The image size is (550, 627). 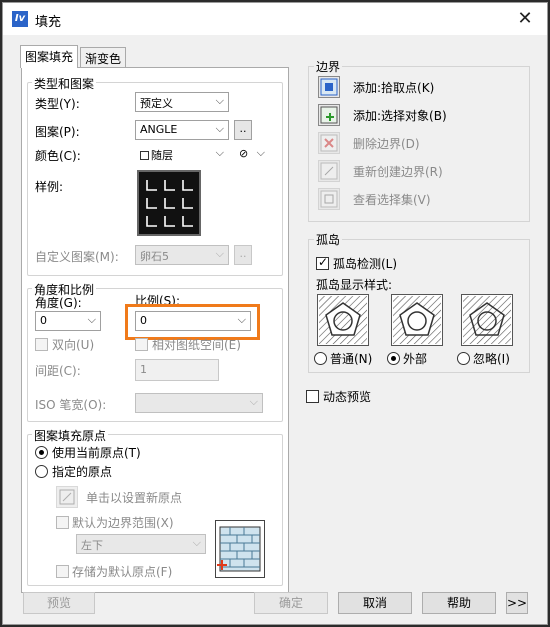 What do you see at coordinates (144, 155) in the screenshot?
I see `color-swatch-icon` at bounding box center [144, 155].